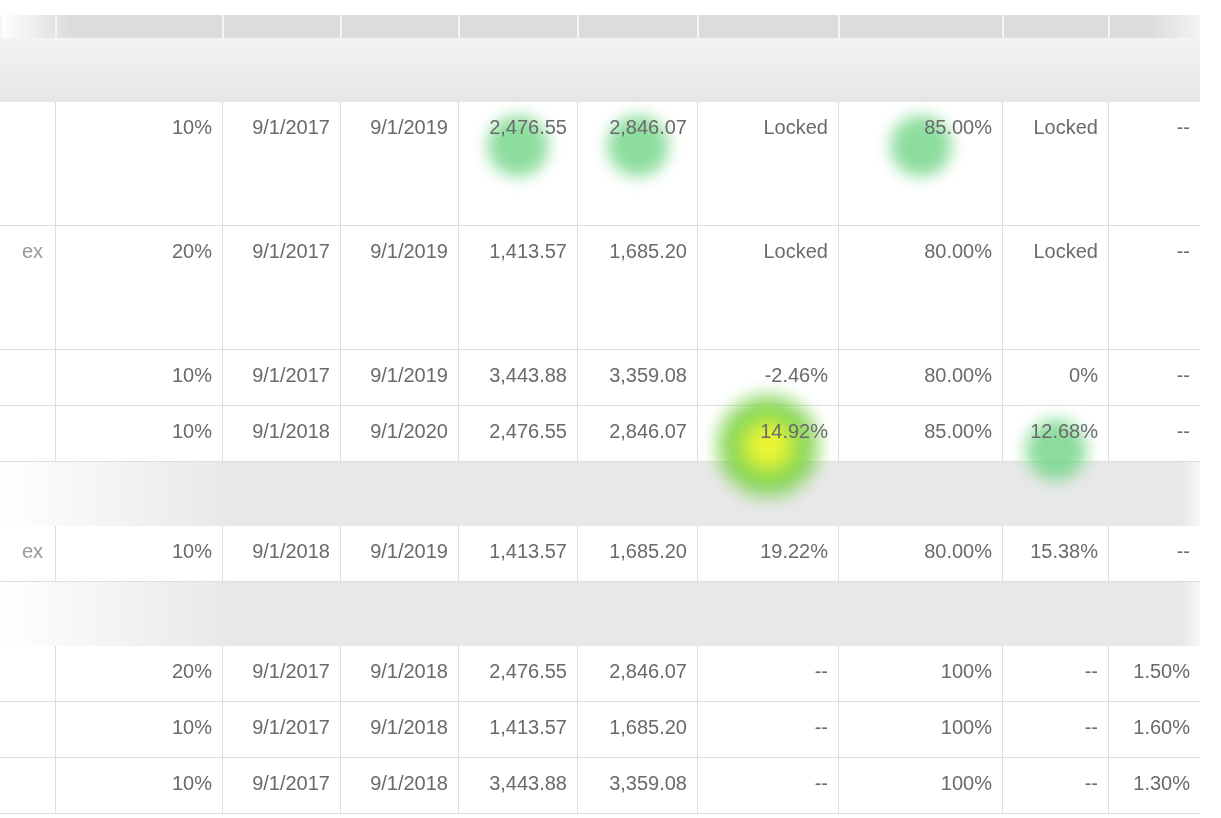 The width and height of the screenshot is (1221, 818). What do you see at coordinates (1161, 727) in the screenshot?
I see `table-cell: 1.60%` at bounding box center [1161, 727].